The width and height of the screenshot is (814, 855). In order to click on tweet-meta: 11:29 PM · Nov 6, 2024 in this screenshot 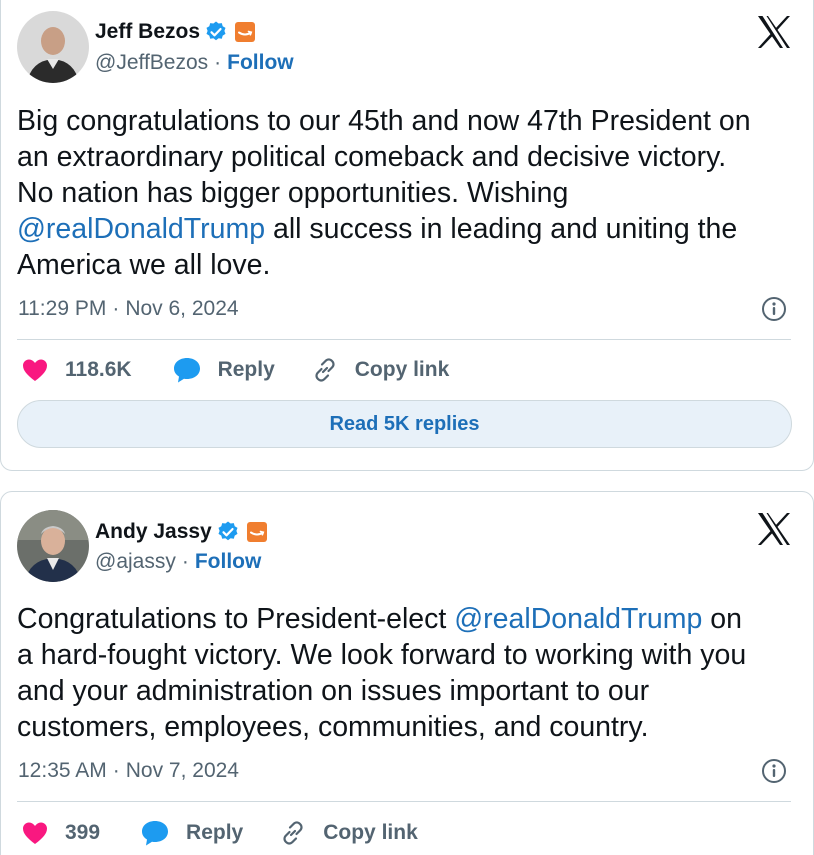, I will do `click(128, 309)`.